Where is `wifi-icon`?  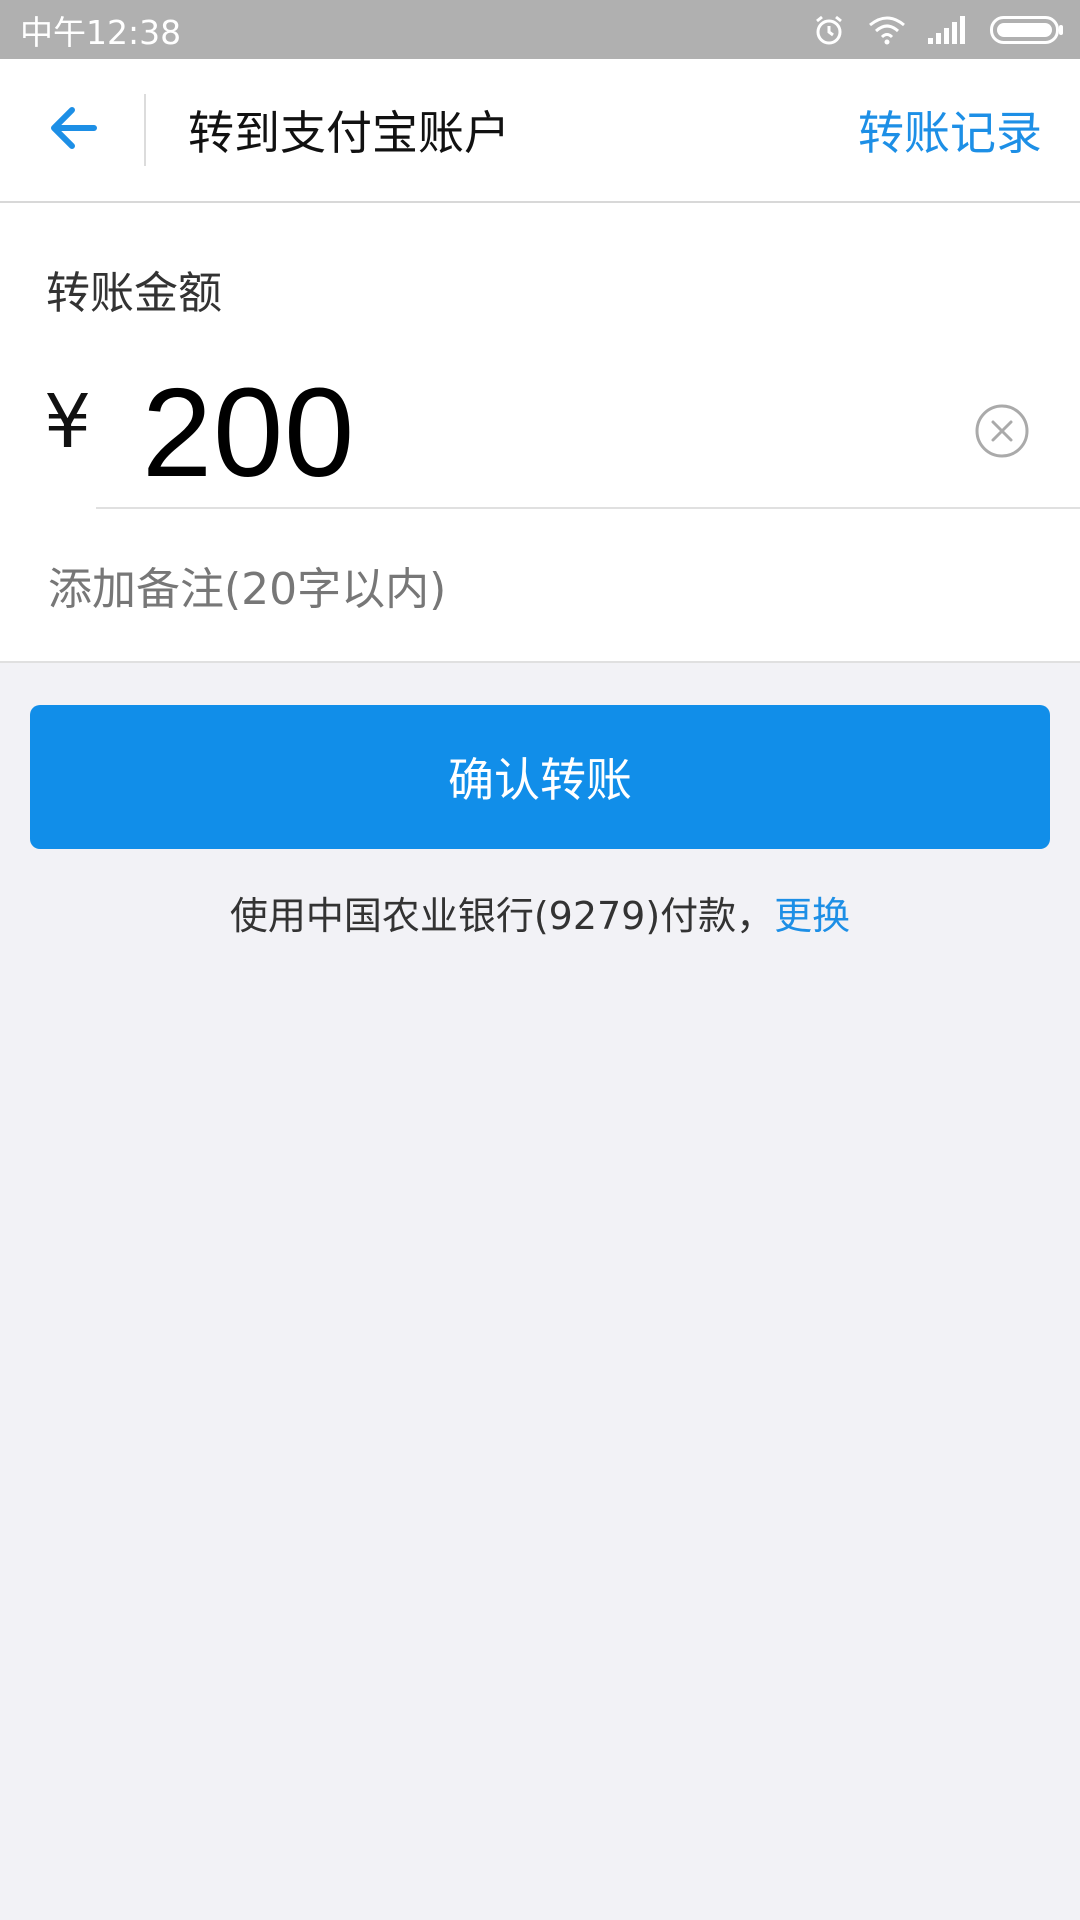 wifi-icon is located at coordinates (887, 30).